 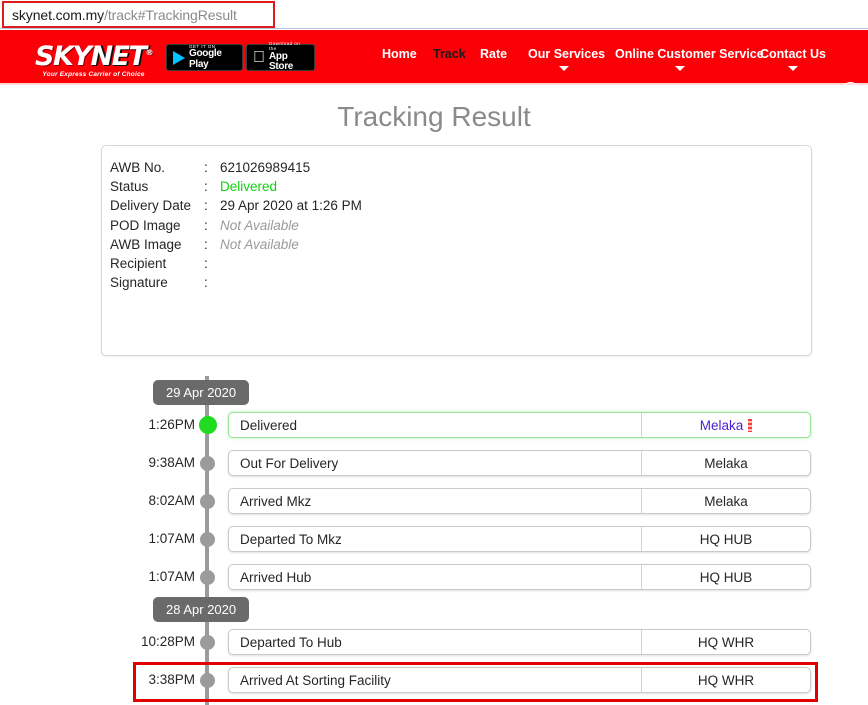 What do you see at coordinates (208, 425) in the screenshot?
I see `timeline-dot-current` at bounding box center [208, 425].